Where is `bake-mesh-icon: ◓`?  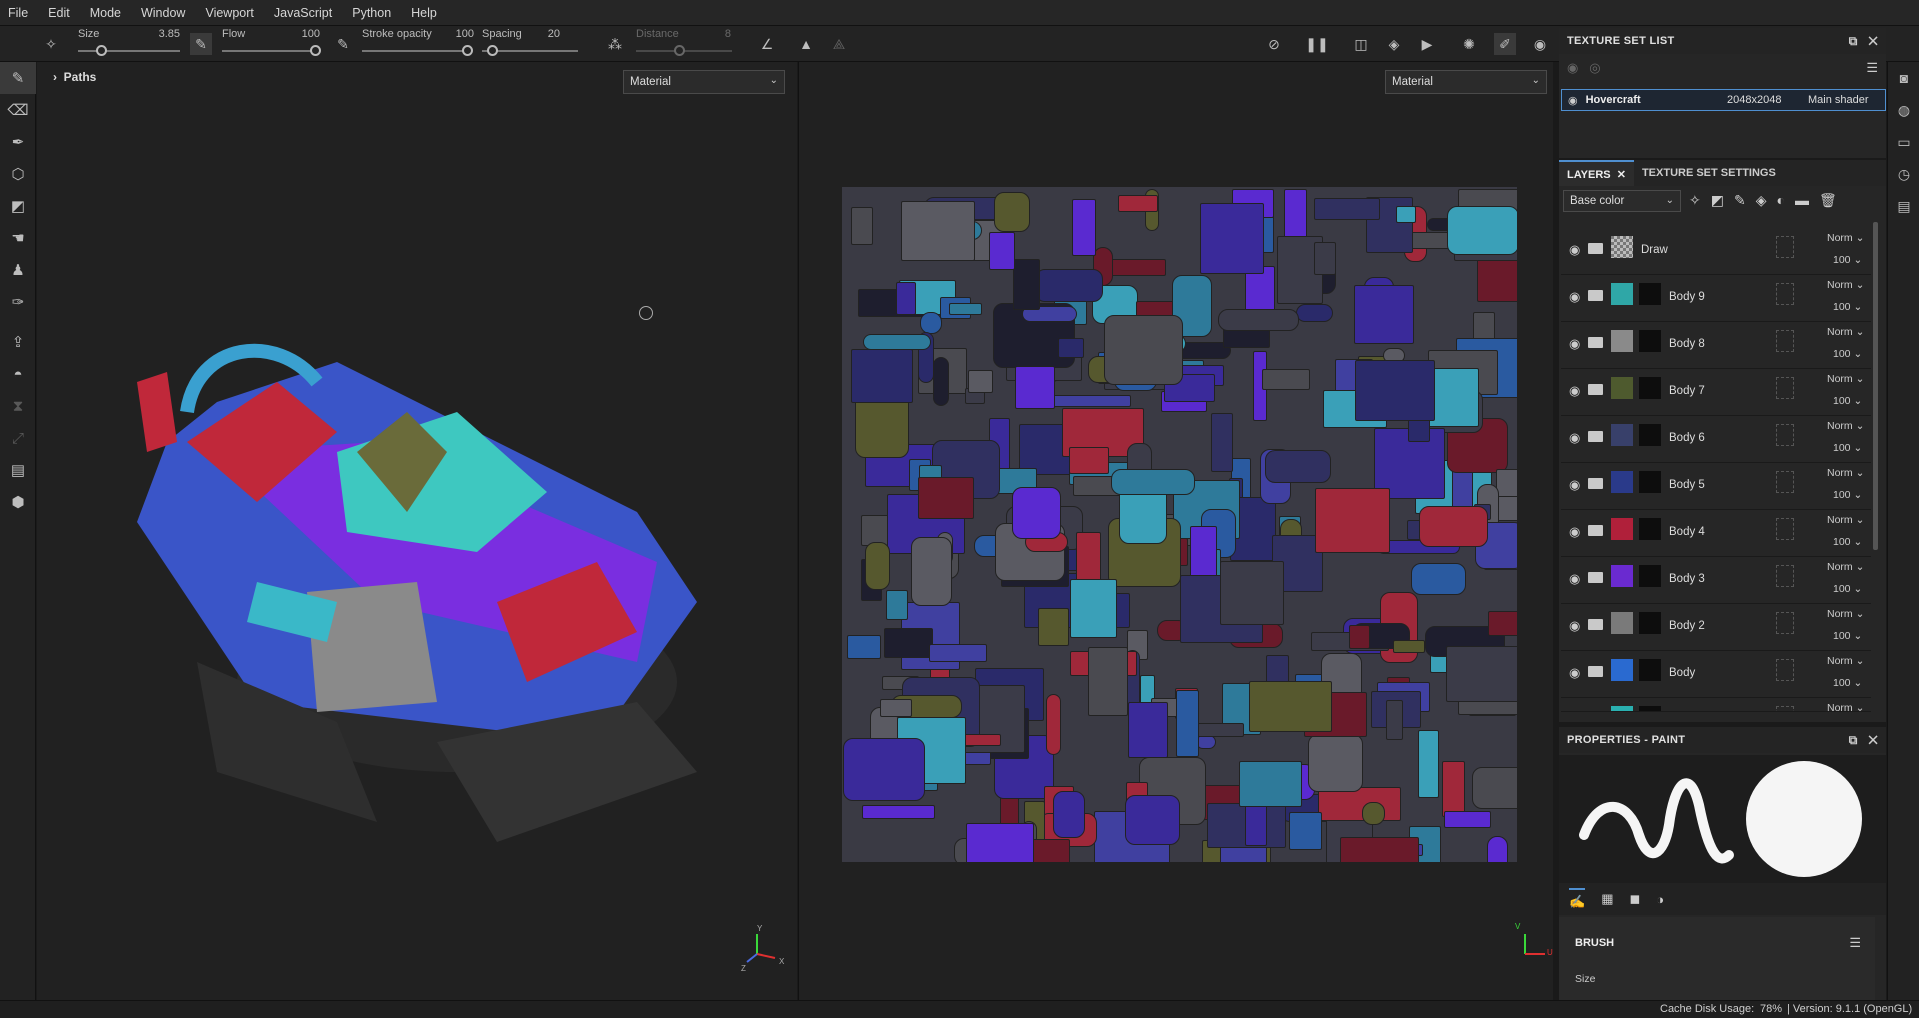
bake-mesh-icon: ◓ is located at coordinates (18, 374).